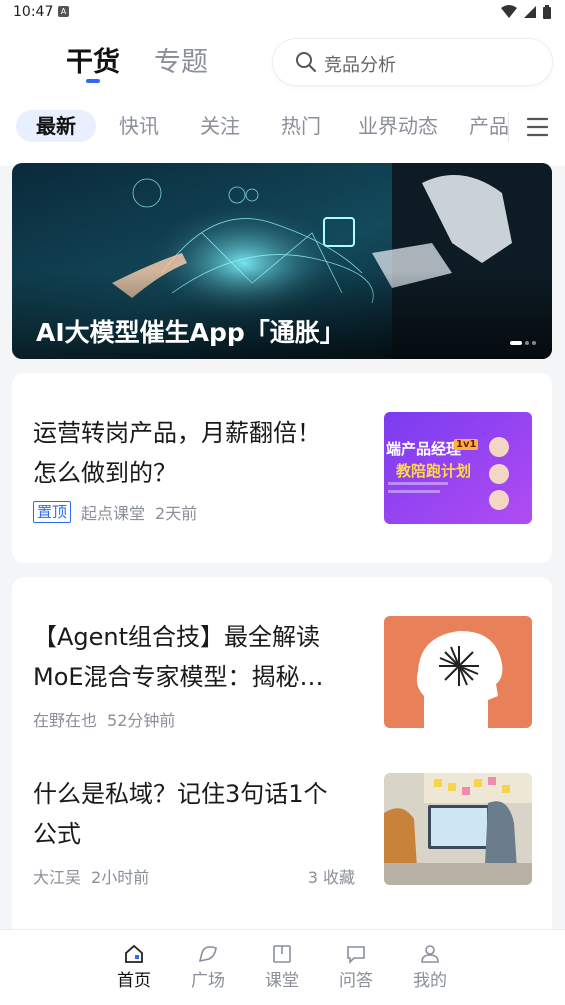 Image resolution: width=565 pixels, height=1005 pixels. I want to click on menu-icon, so click(537, 127).